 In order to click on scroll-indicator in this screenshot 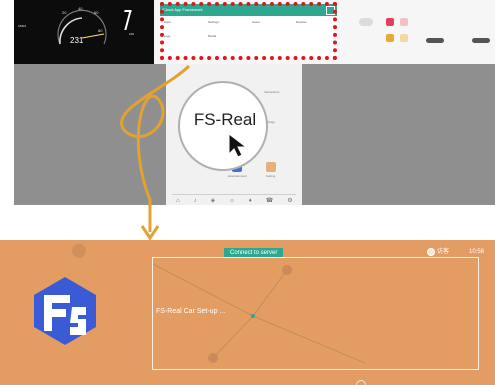, I will do `click(361, 382)`.